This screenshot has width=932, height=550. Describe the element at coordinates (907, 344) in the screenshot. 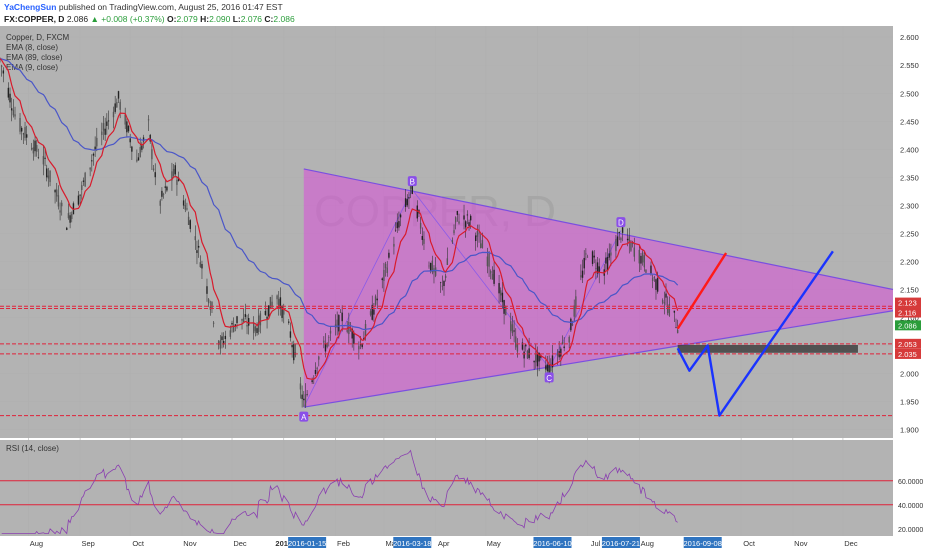

I see `price-tag-label: 2.053` at that location.